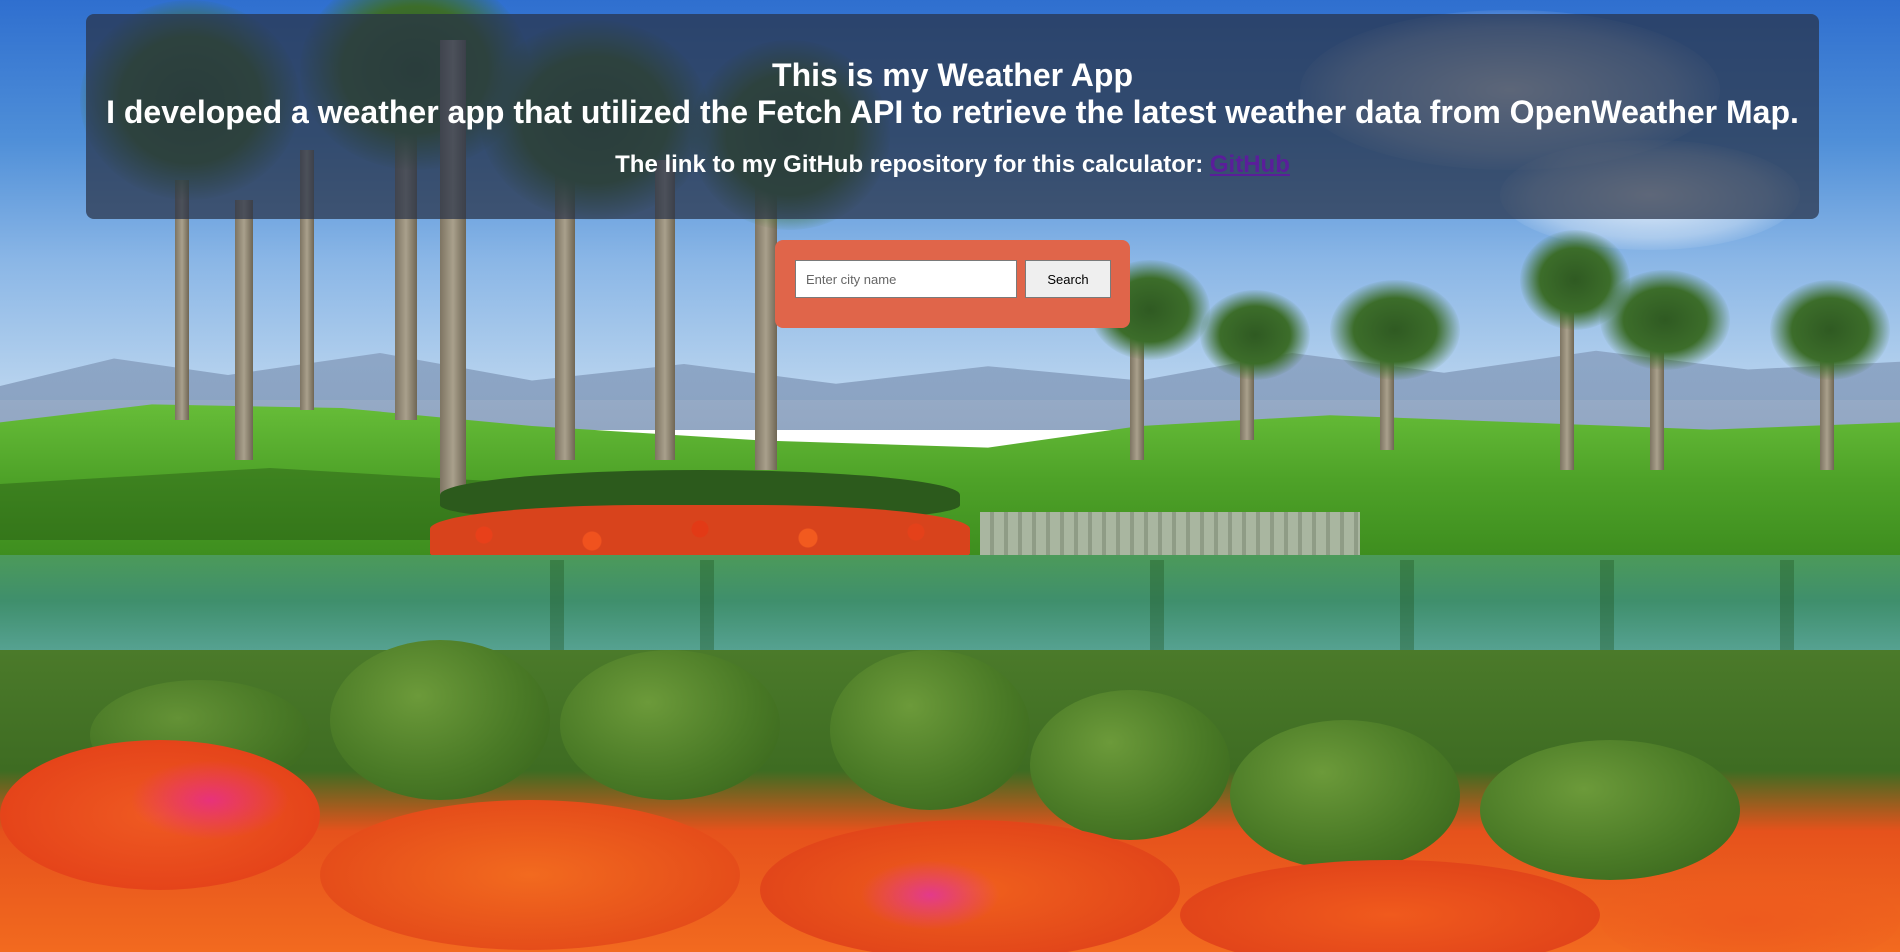 This screenshot has width=1900, height=952. I want to click on github-link: GitHub, so click(1250, 164).